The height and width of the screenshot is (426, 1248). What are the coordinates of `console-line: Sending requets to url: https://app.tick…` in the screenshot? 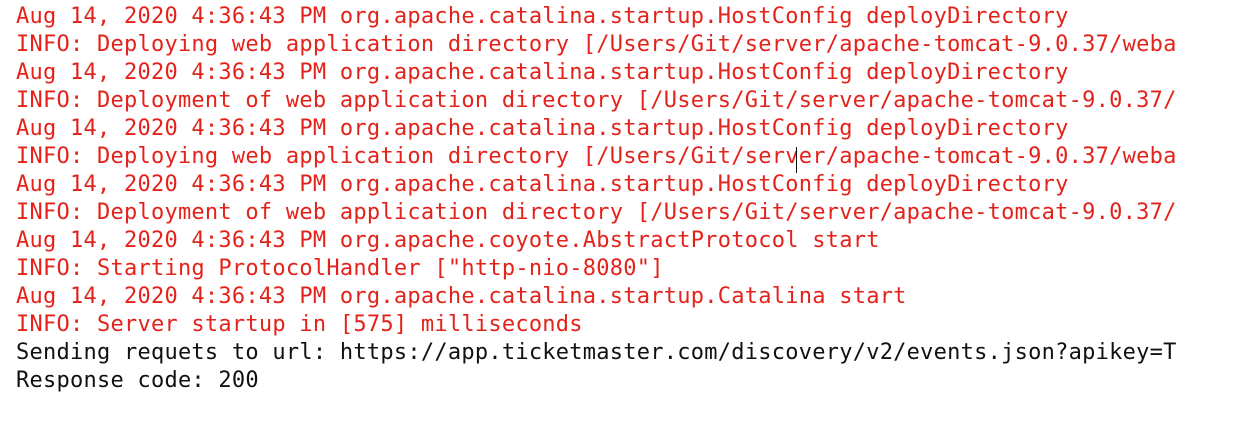 It's located at (596, 352).